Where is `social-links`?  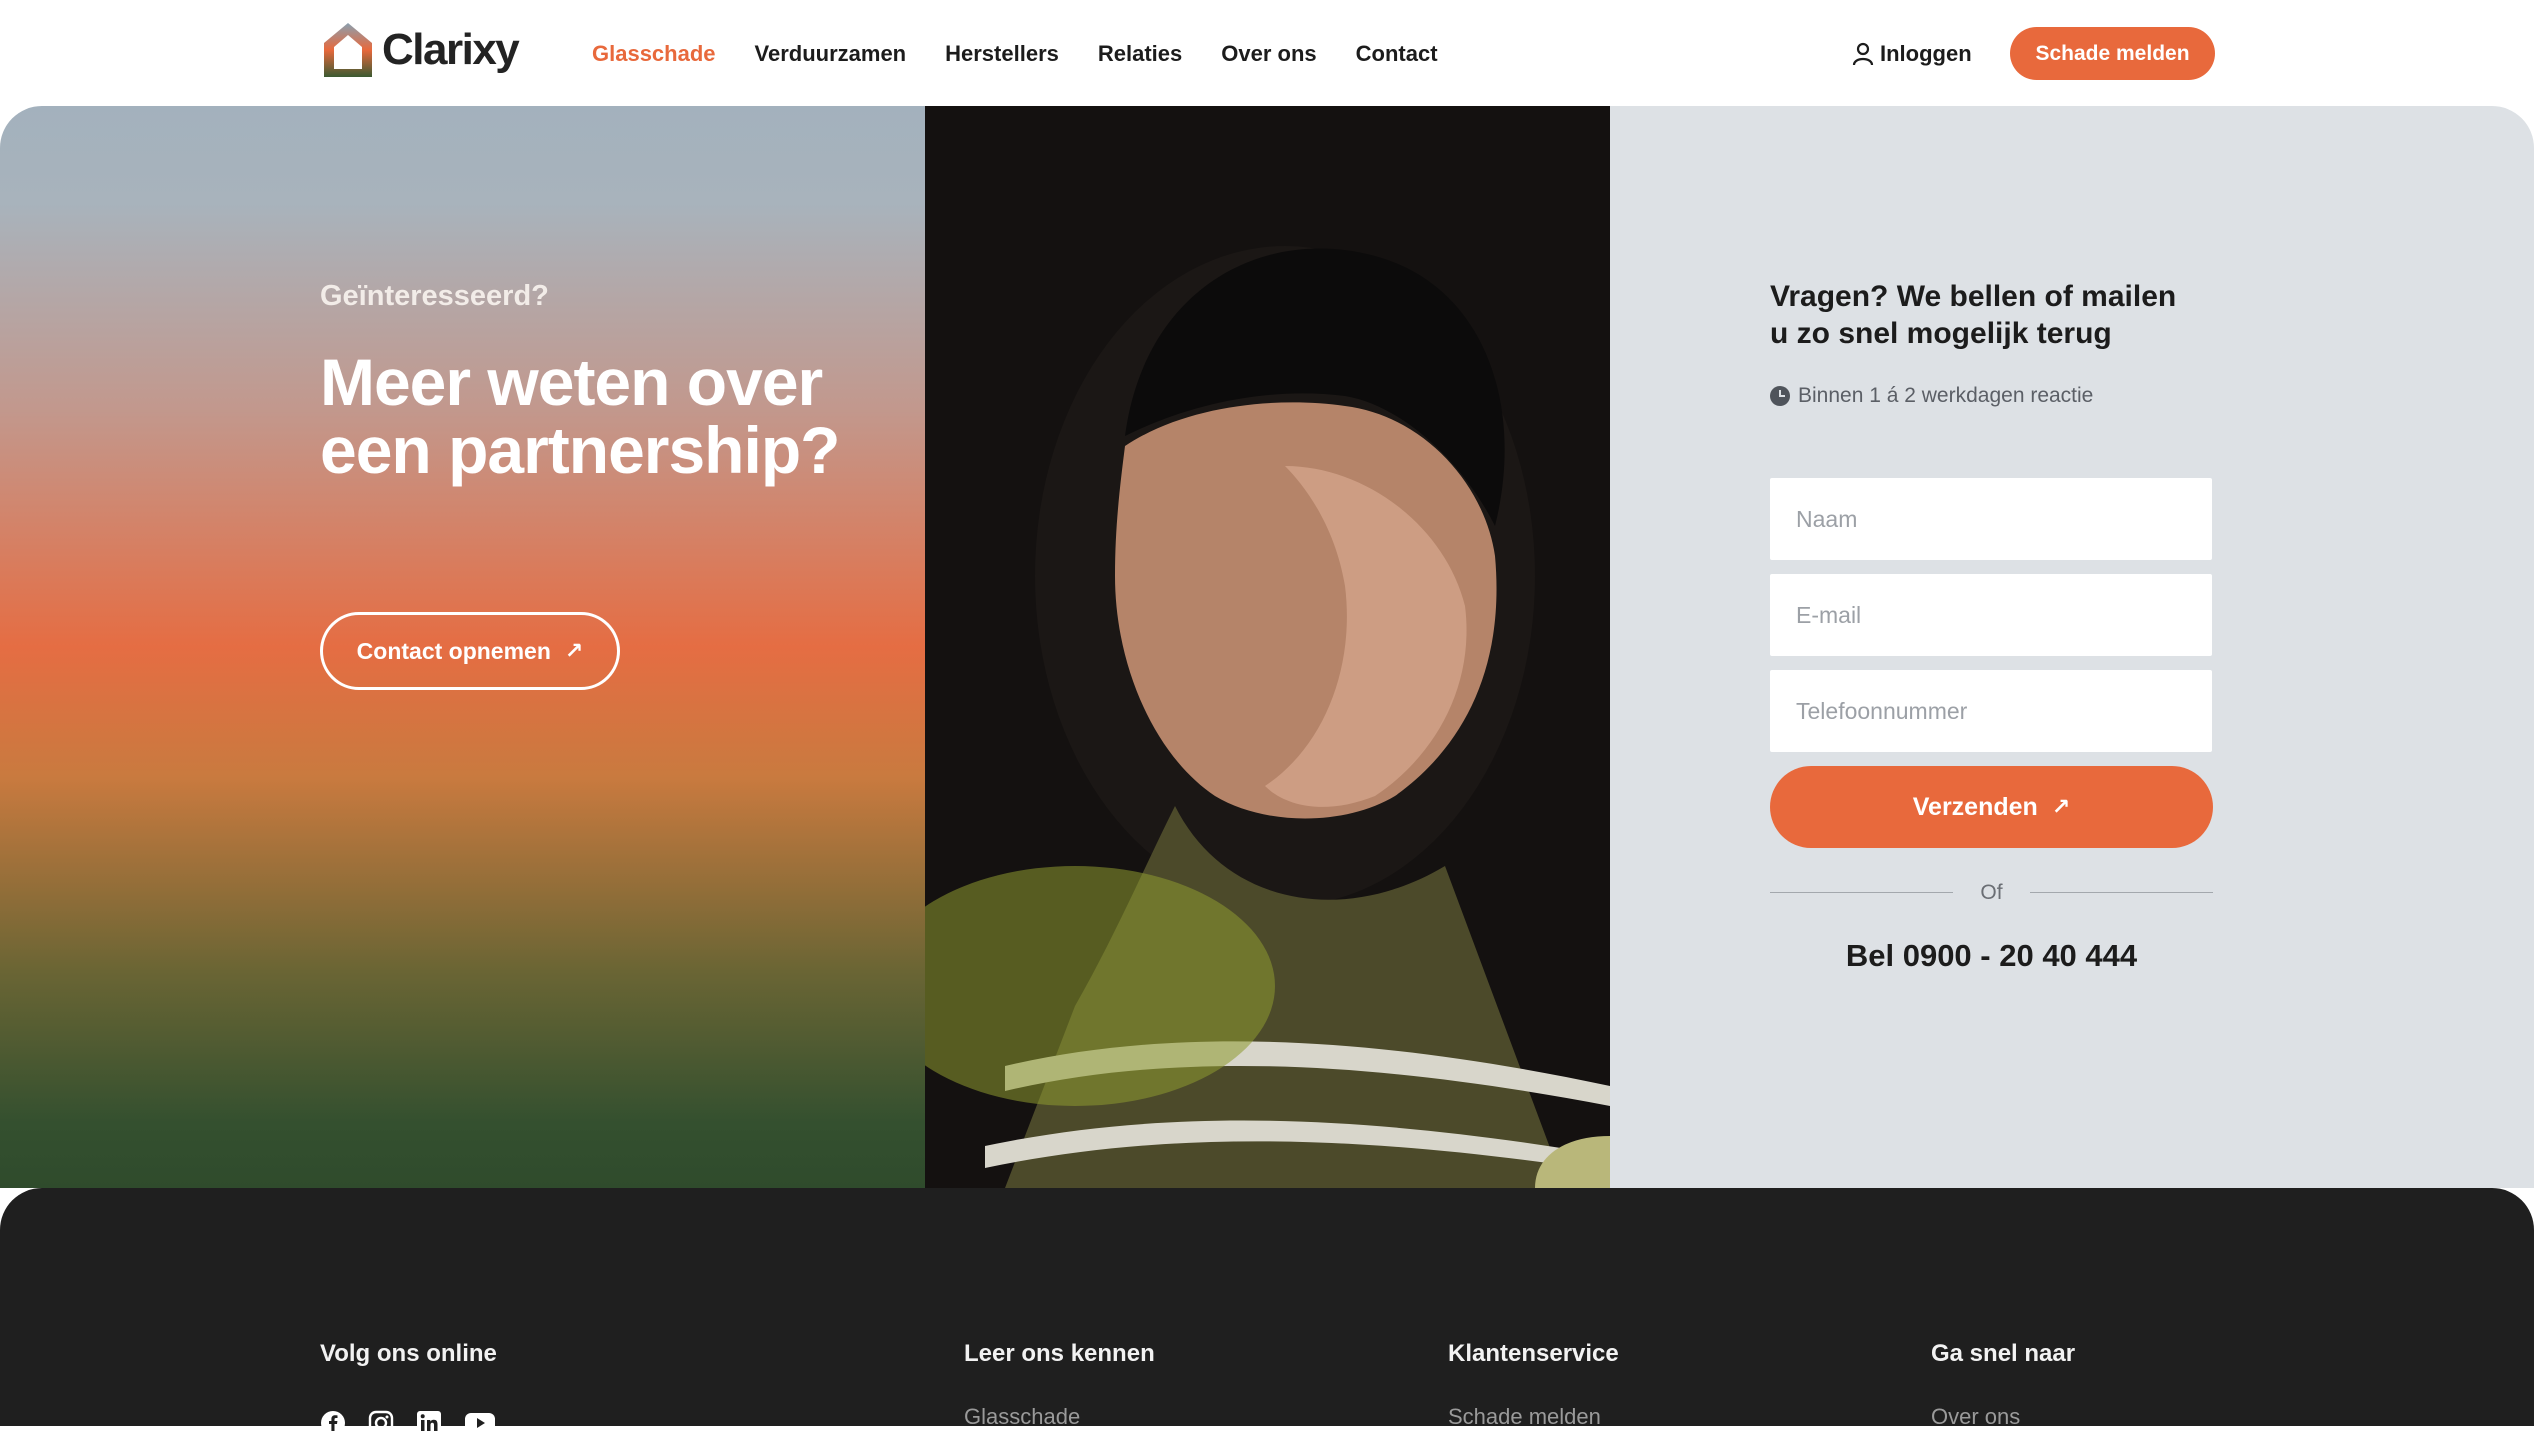
social-links is located at coordinates (408, 1423).